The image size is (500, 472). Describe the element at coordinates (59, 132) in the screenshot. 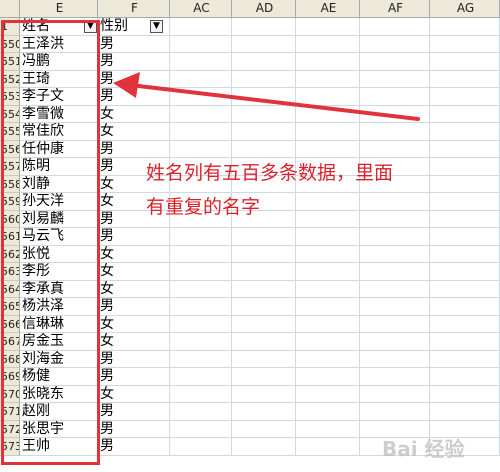

I see `name-cell: 常佳欣` at that location.